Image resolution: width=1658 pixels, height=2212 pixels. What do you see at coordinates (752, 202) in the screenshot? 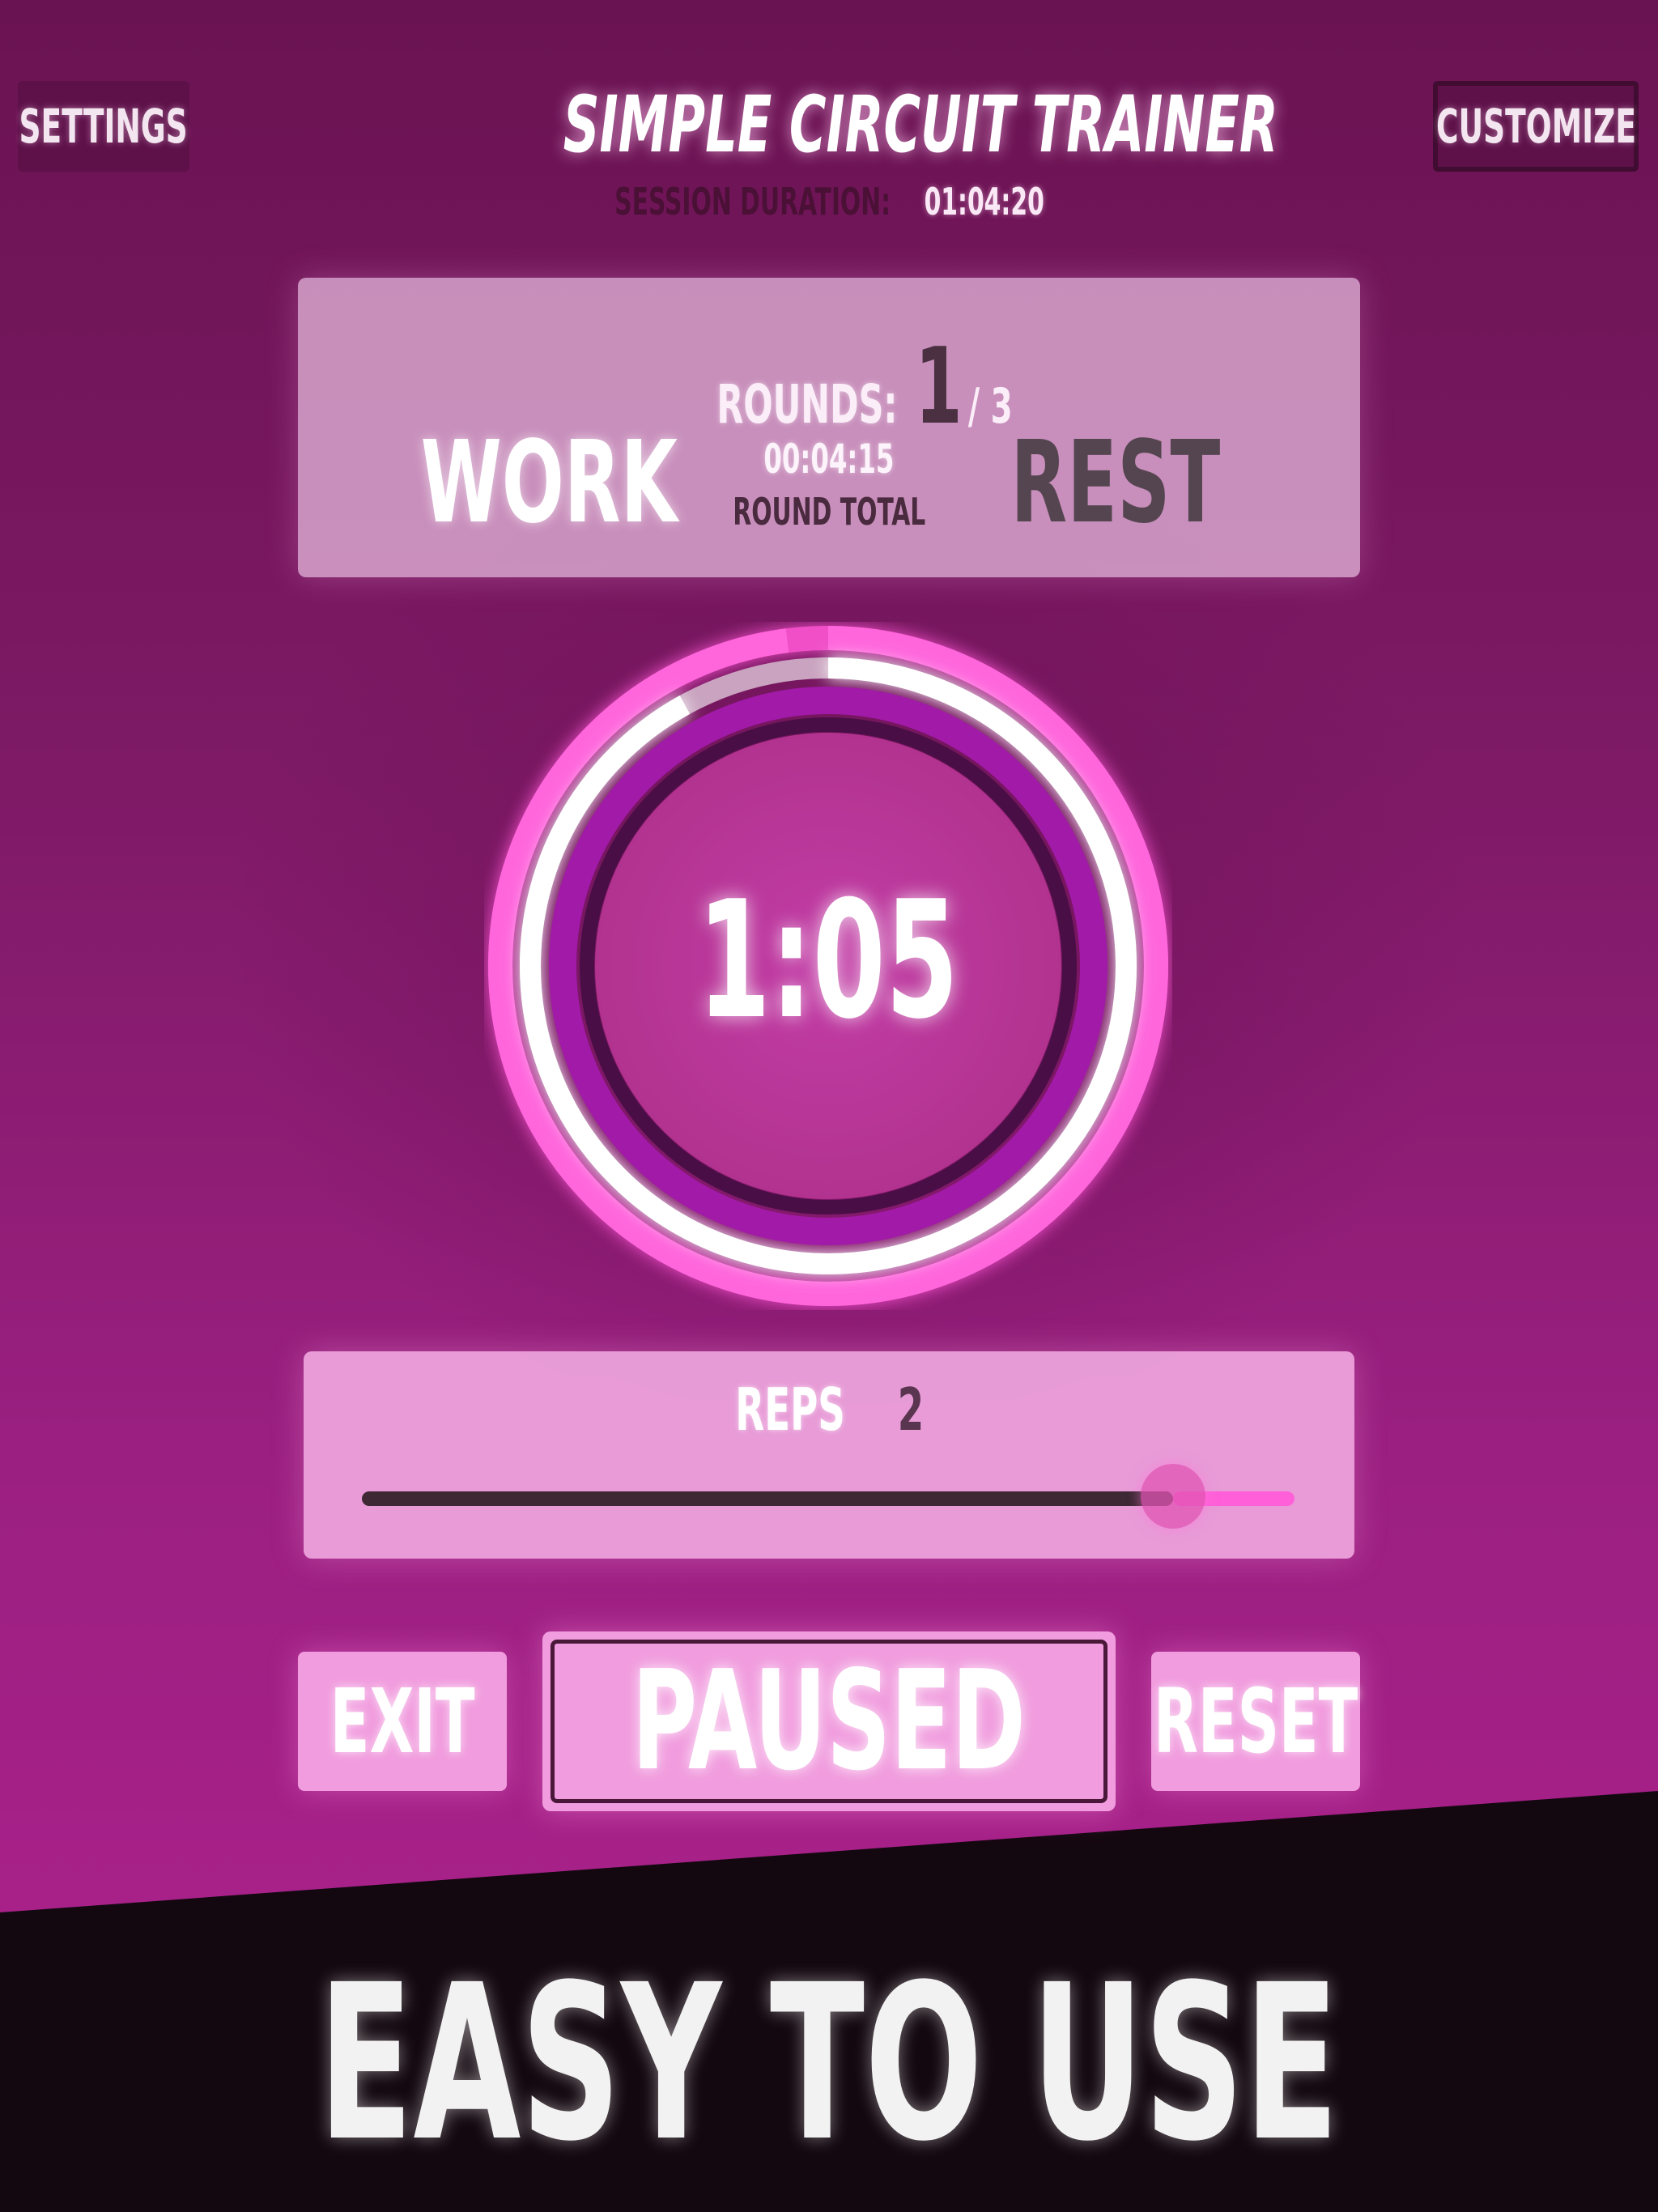
I see `session-duration-label: SESSION DURATION:` at bounding box center [752, 202].